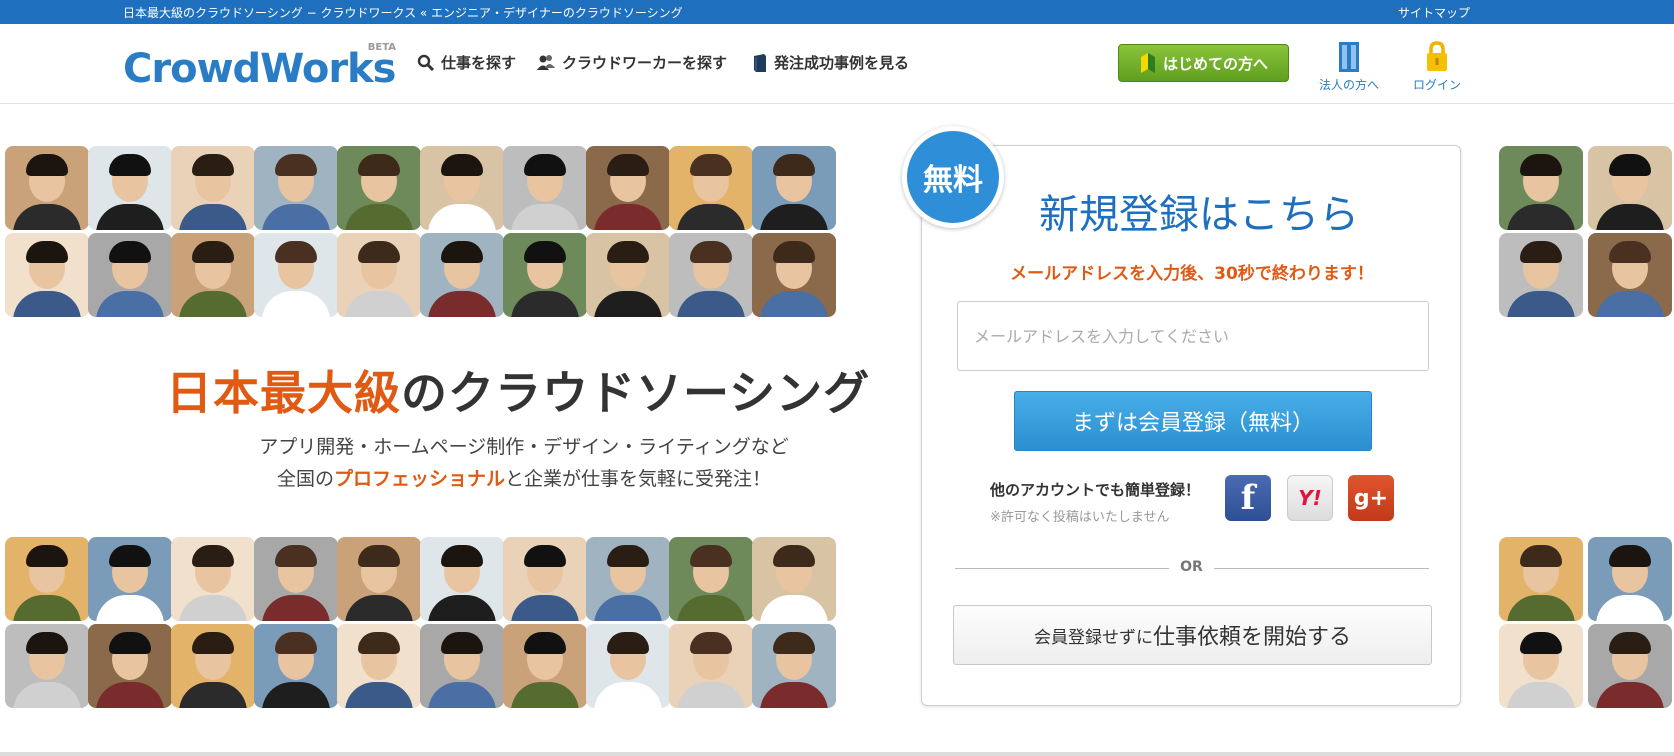 Image resolution: width=1674 pixels, height=756 pixels. What do you see at coordinates (466, 62) in the screenshot?
I see `nav-search-jobs: 仕事を探す` at bounding box center [466, 62].